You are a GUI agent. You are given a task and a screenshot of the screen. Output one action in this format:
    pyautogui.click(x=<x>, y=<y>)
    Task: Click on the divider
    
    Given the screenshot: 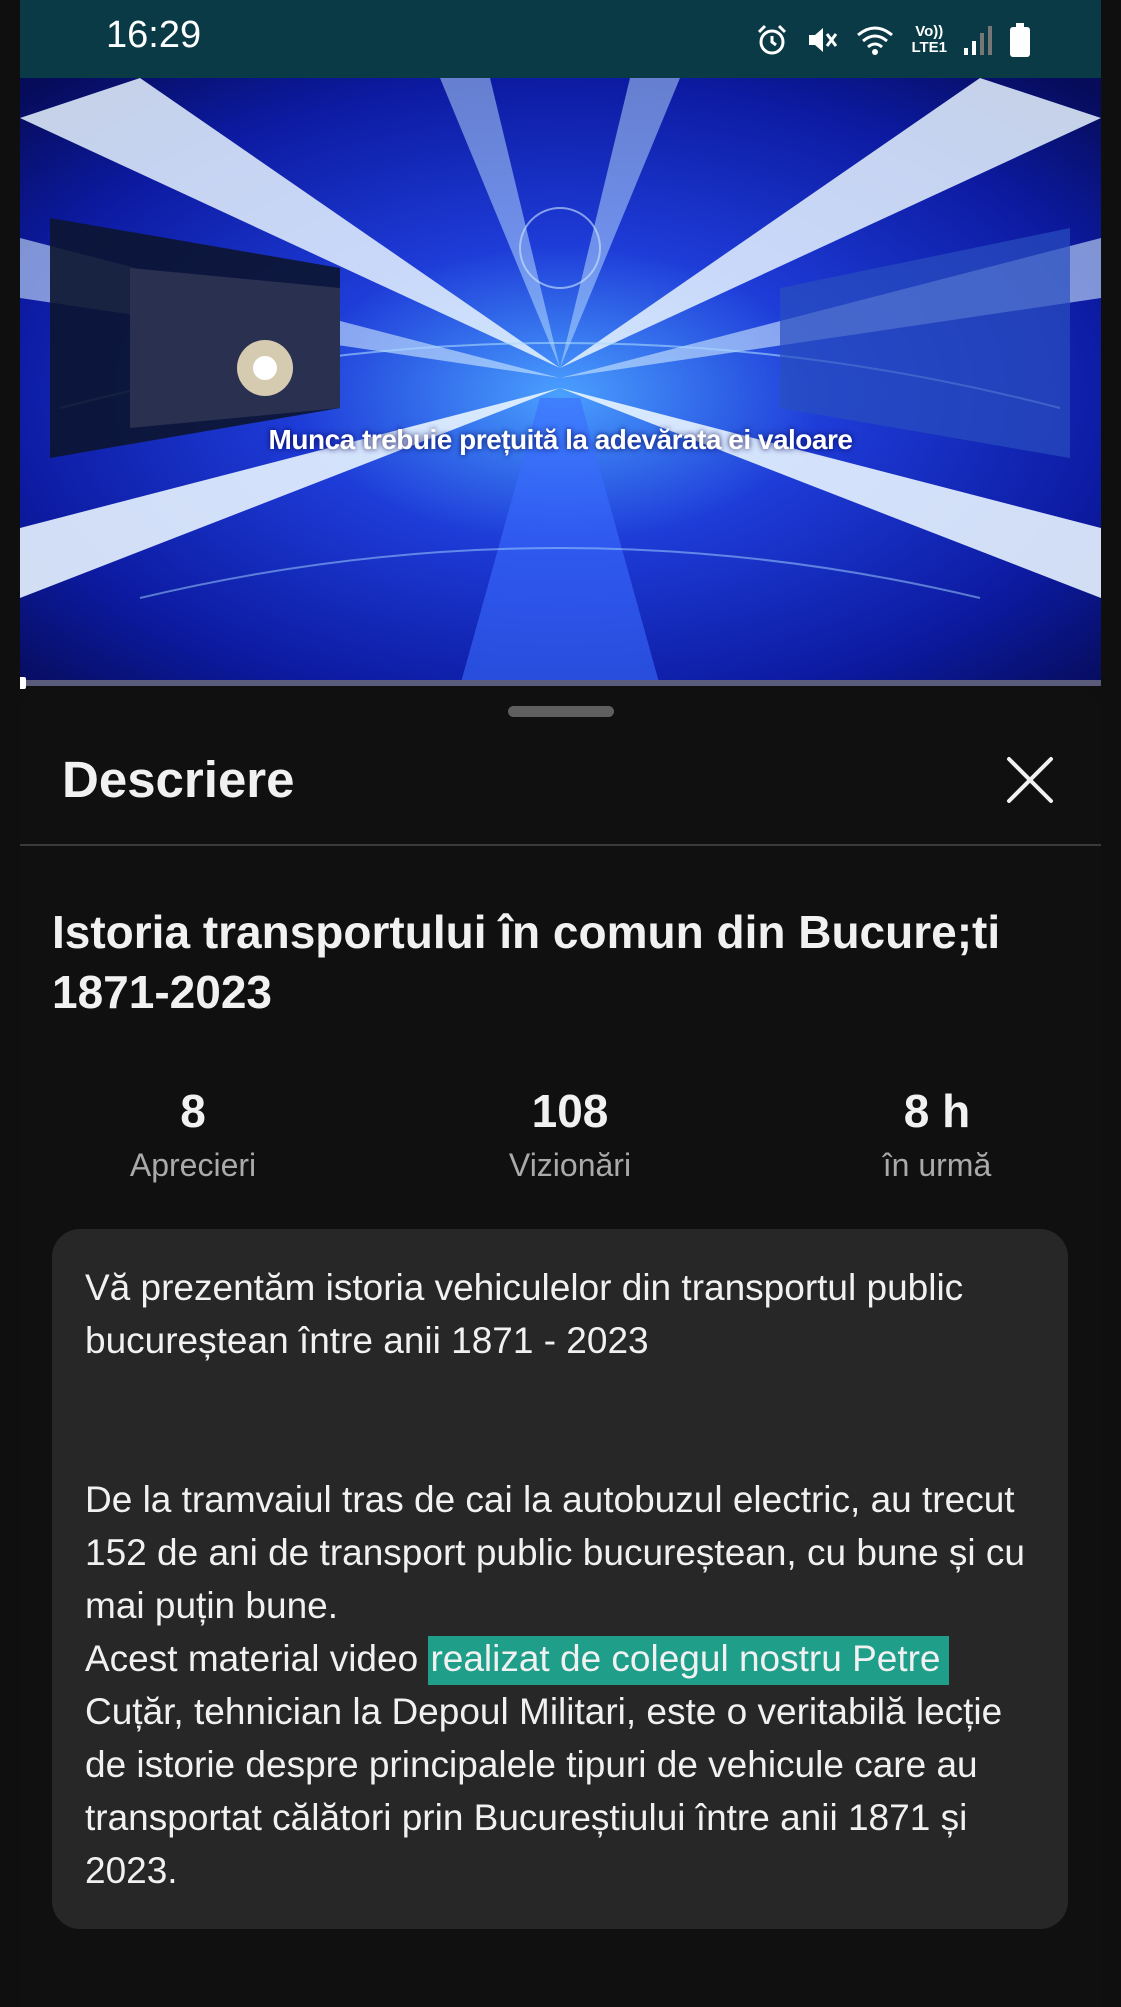 What is the action you would take?
    pyautogui.click(x=560, y=845)
    